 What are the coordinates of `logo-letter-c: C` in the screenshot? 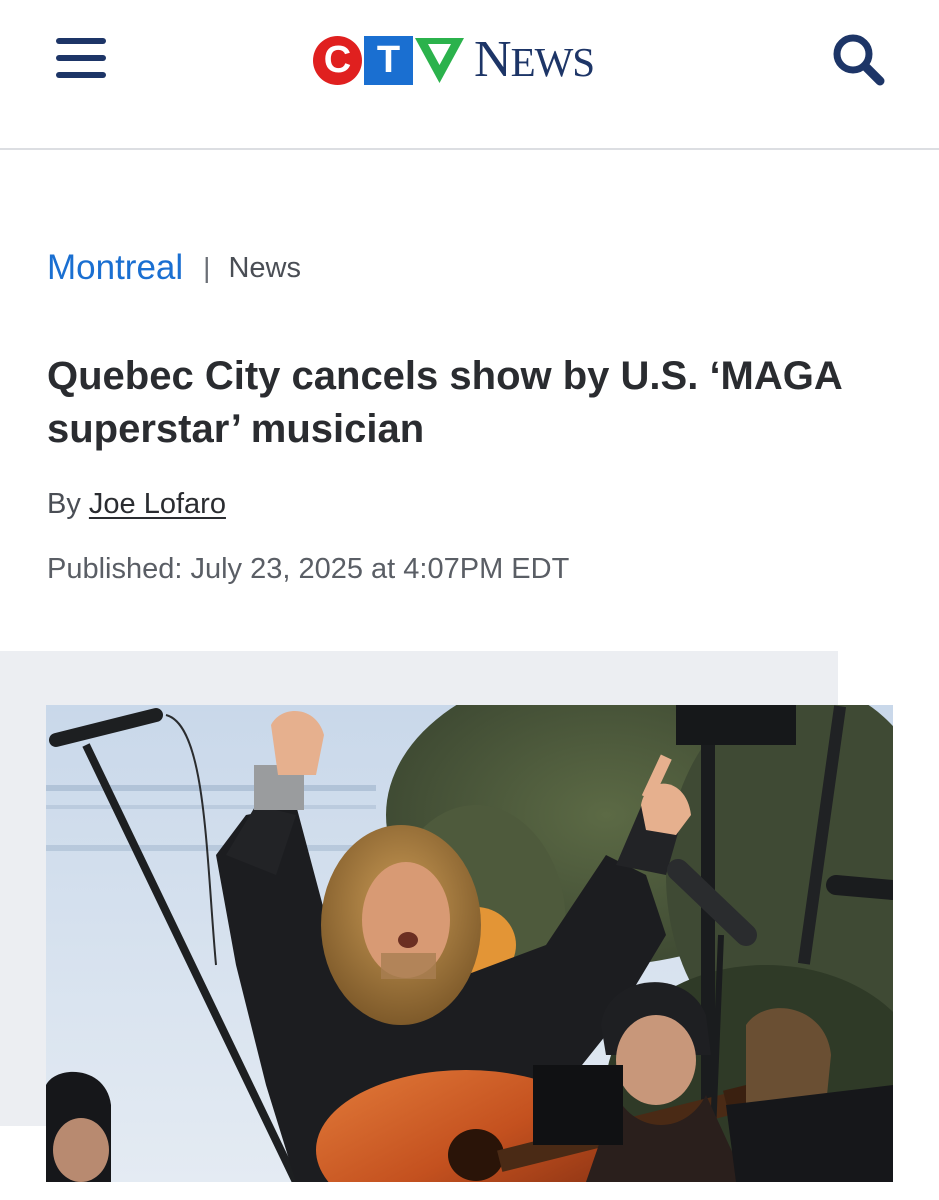 It's located at (337, 60).